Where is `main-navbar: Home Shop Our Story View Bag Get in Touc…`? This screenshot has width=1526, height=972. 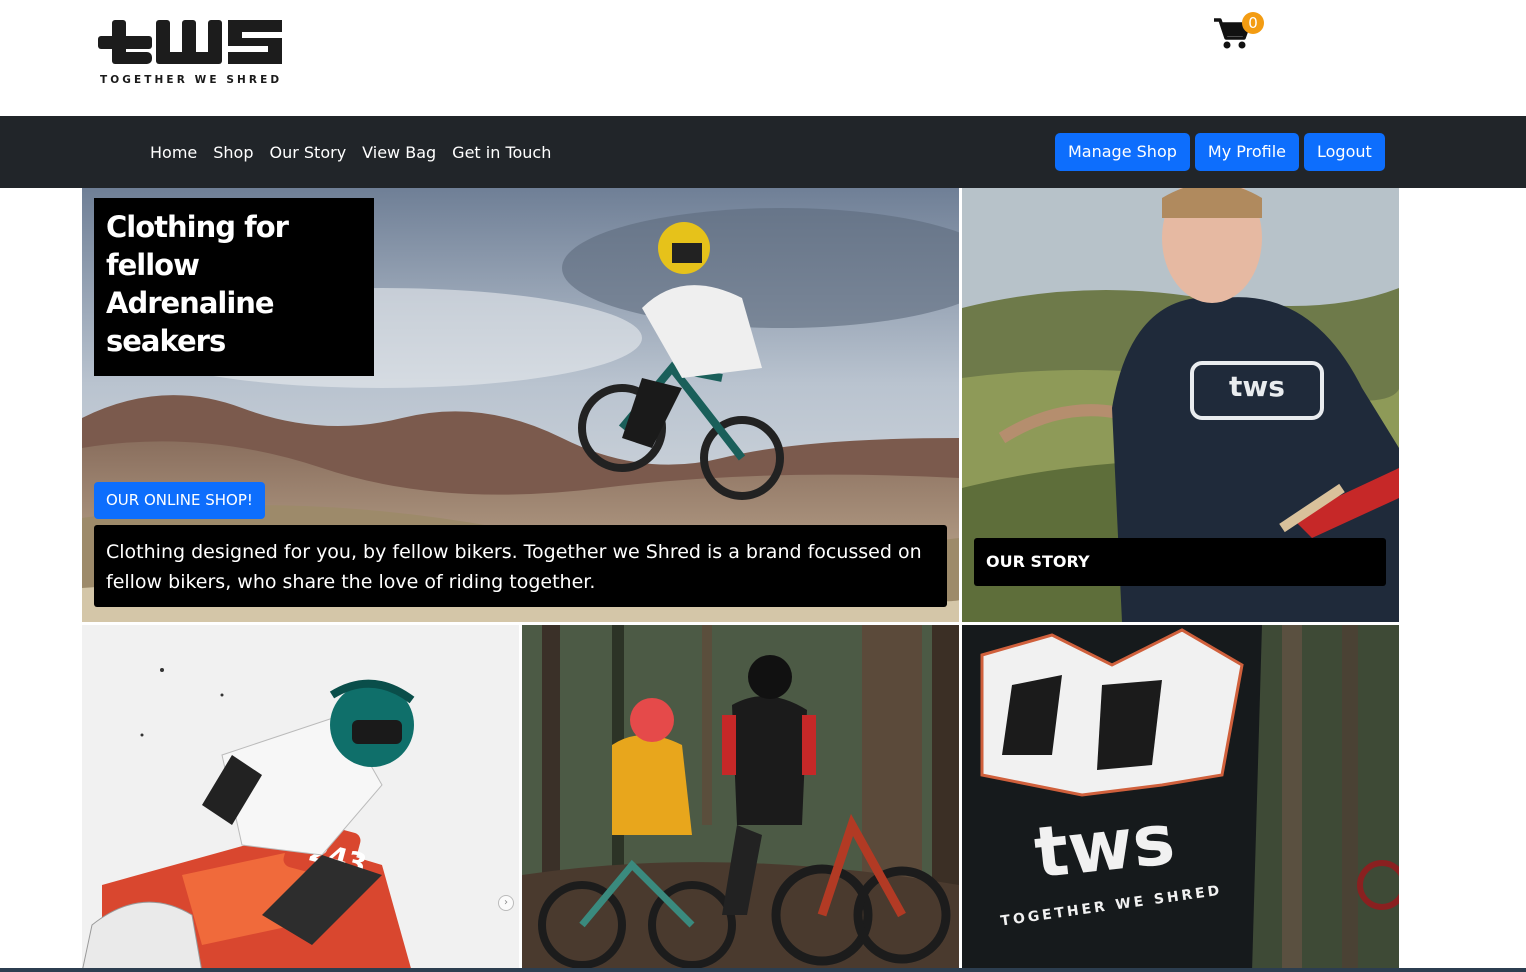 main-navbar: Home Shop Our Story View Bag Get in Touc… is located at coordinates (763, 152).